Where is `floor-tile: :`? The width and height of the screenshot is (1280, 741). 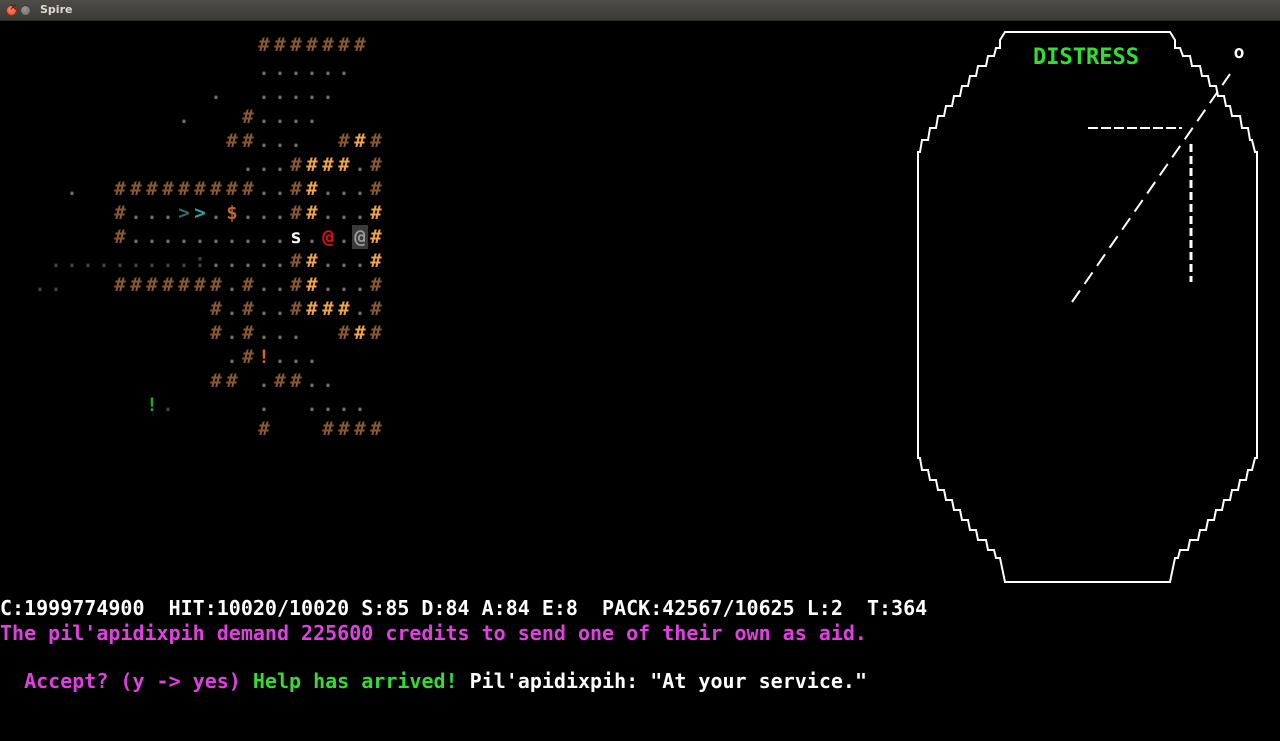 floor-tile: : is located at coordinates (200, 261).